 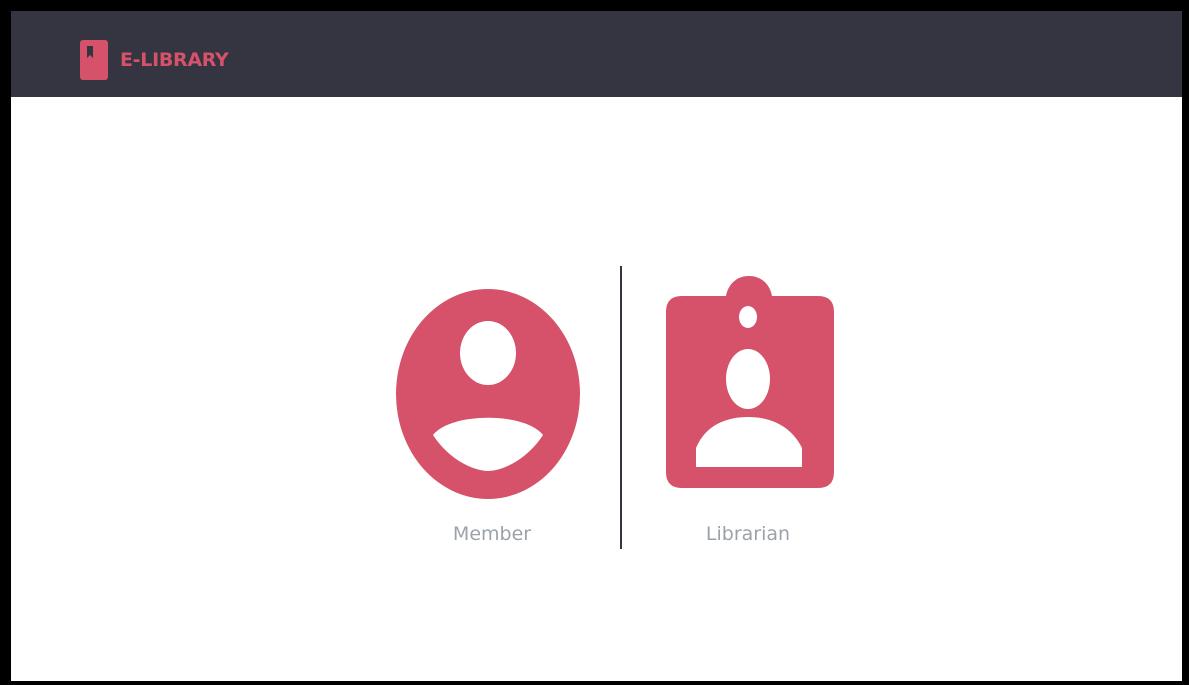 What do you see at coordinates (94, 60) in the screenshot?
I see `book-bookmark-icon` at bounding box center [94, 60].